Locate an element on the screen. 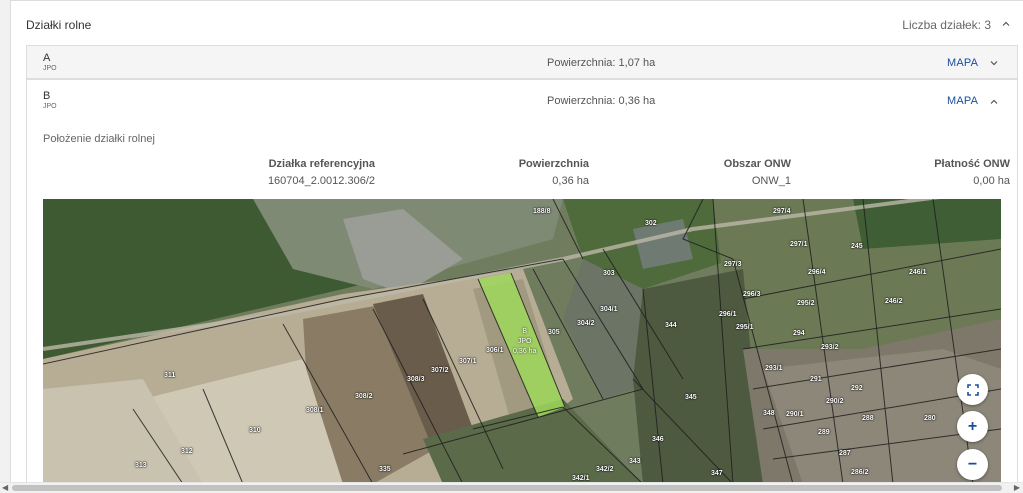 This screenshot has height=493, width=1023. zoom-in-button: + is located at coordinates (972, 426).